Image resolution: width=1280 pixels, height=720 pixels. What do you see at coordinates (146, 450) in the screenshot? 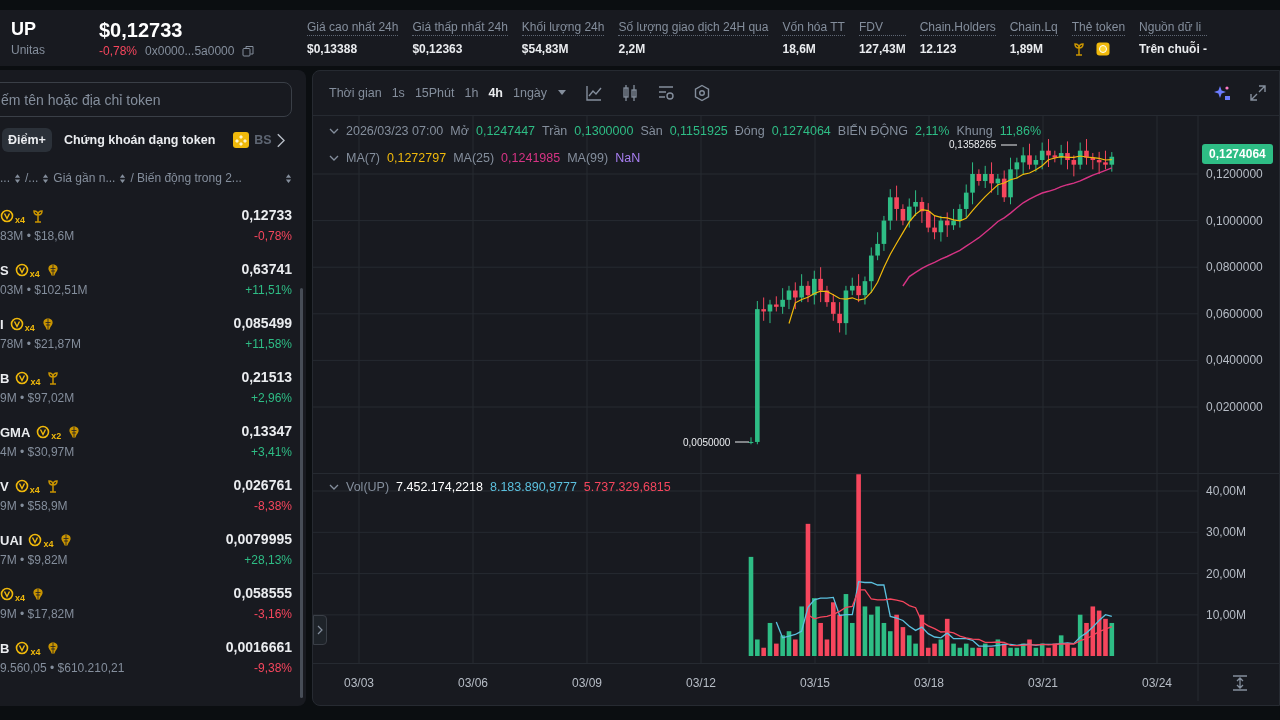
I see `token-row: GMA x2 4M • $30,97M 0,13347 +3,41%` at bounding box center [146, 450].